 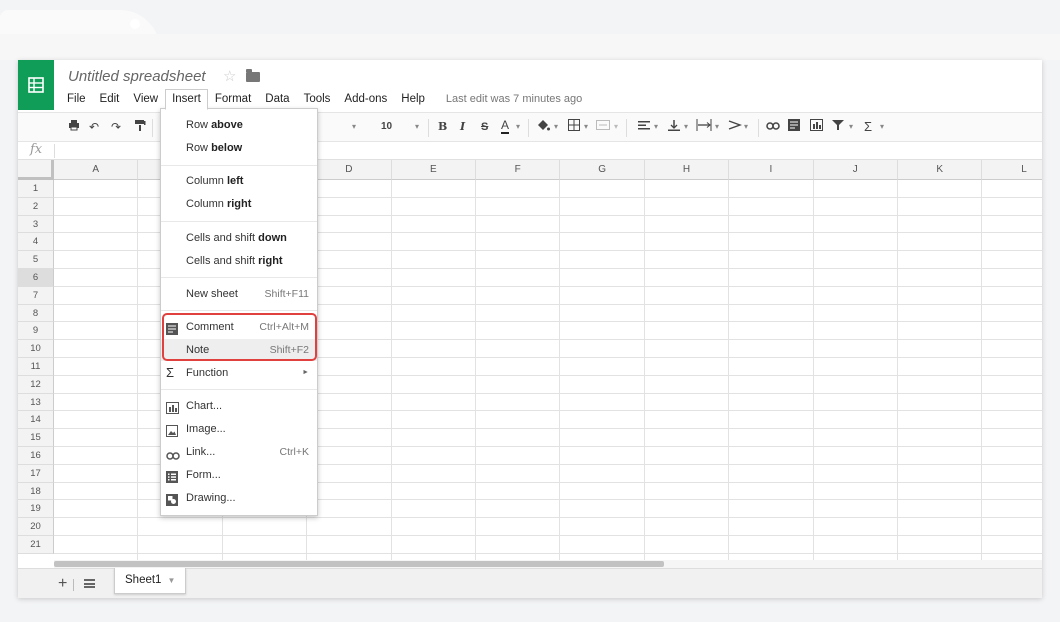 What do you see at coordinates (186, 99) in the screenshot?
I see `menu-insert: Insert` at bounding box center [186, 99].